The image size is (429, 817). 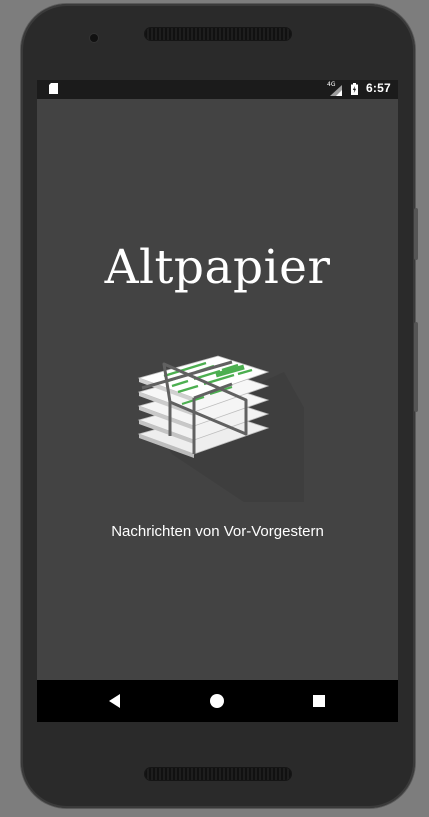 What do you see at coordinates (319, 701) in the screenshot?
I see `recents-icon` at bounding box center [319, 701].